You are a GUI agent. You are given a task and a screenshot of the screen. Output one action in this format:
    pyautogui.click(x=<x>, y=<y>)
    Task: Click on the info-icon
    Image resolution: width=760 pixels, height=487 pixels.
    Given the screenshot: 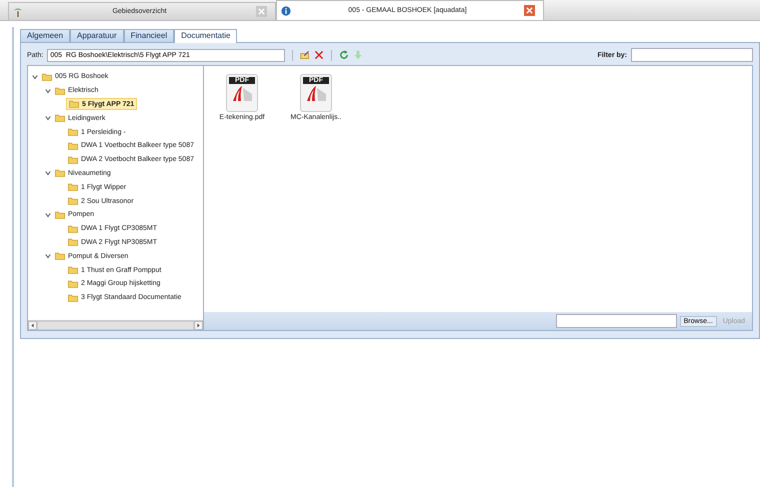 What is the action you would take?
    pyautogui.click(x=286, y=11)
    